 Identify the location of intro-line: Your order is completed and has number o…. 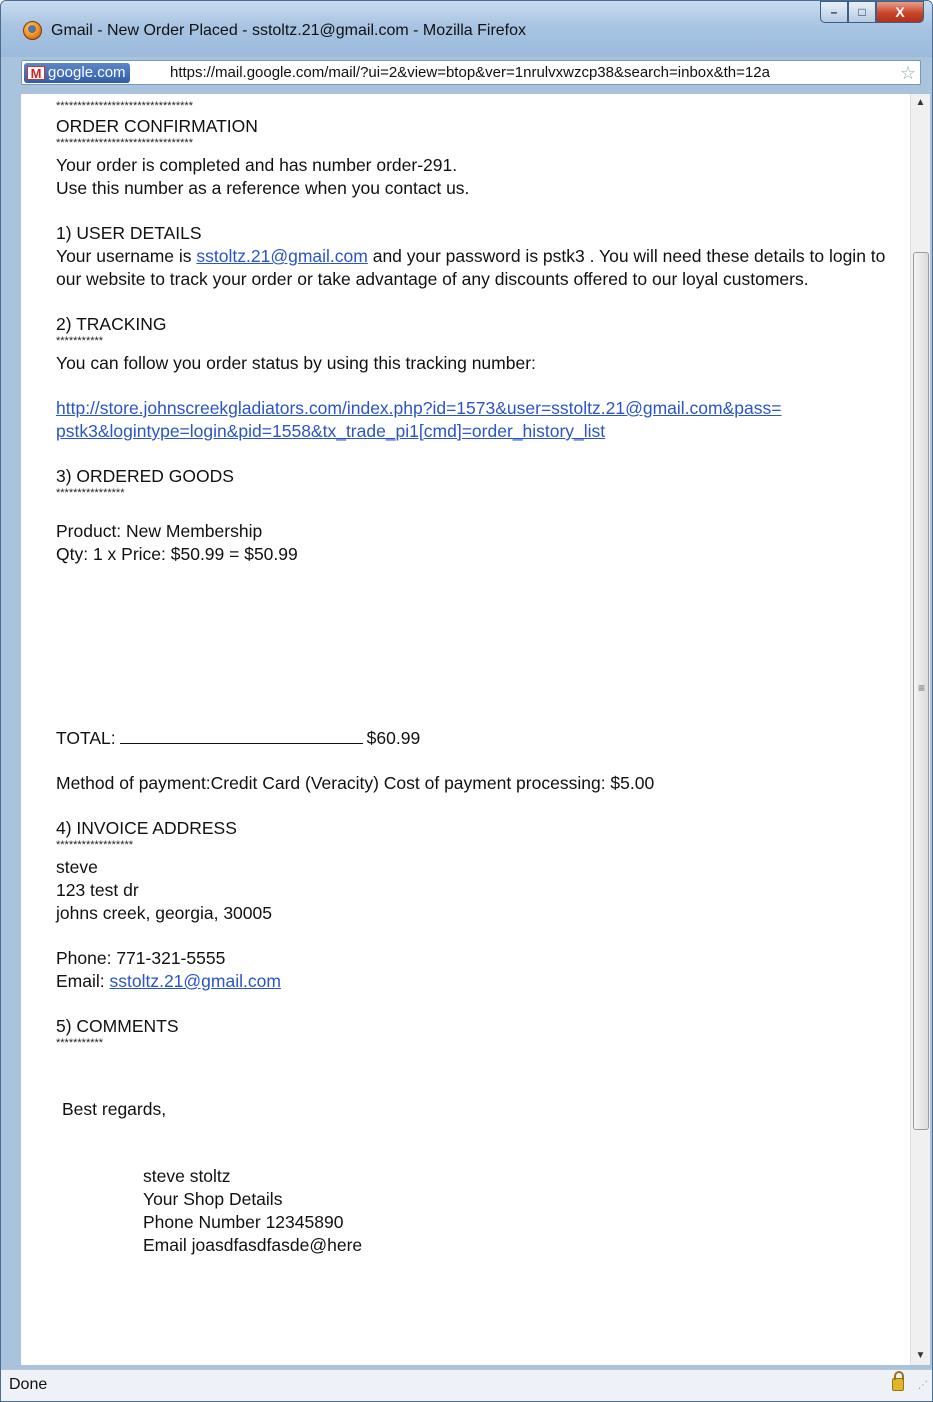
(257, 165).